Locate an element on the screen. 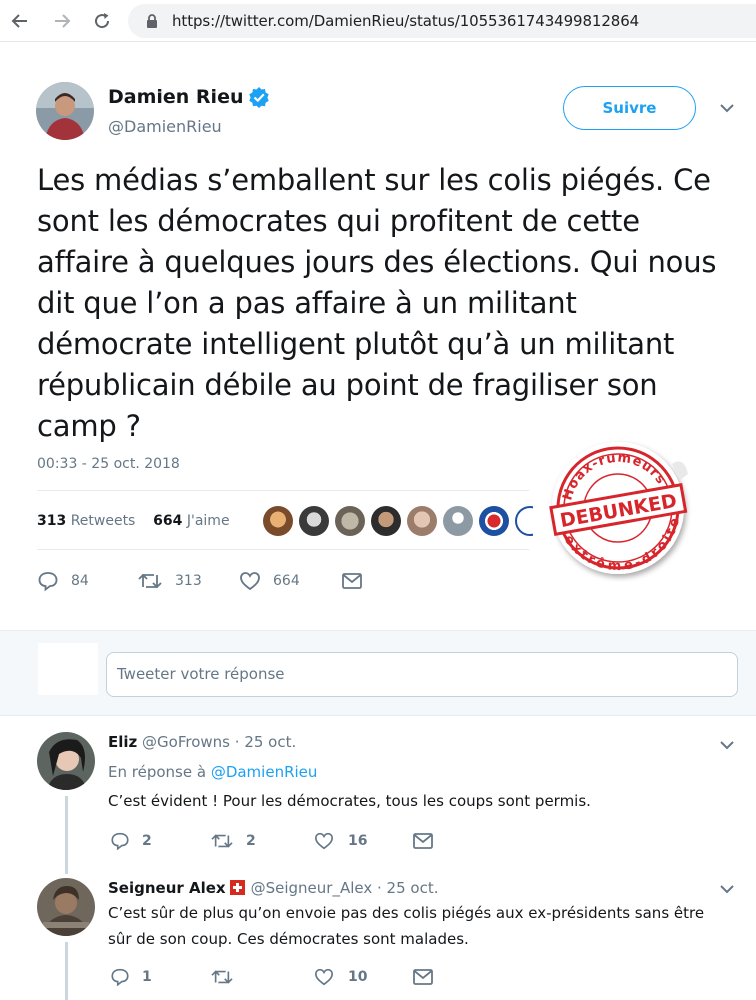  like-action: 664 is located at coordinates (290, 581).